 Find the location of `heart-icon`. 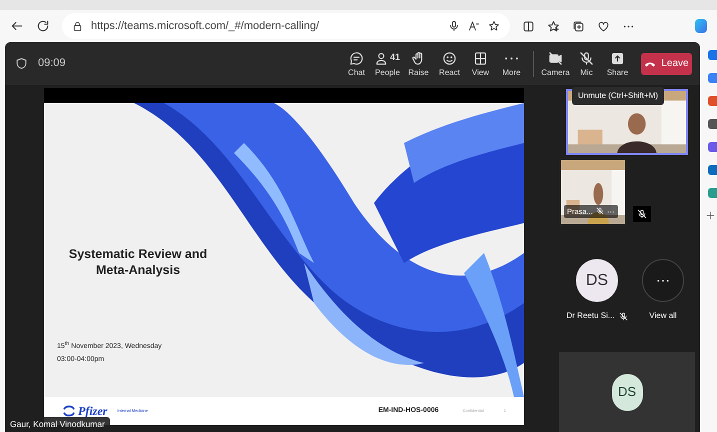

heart-icon is located at coordinates (603, 26).